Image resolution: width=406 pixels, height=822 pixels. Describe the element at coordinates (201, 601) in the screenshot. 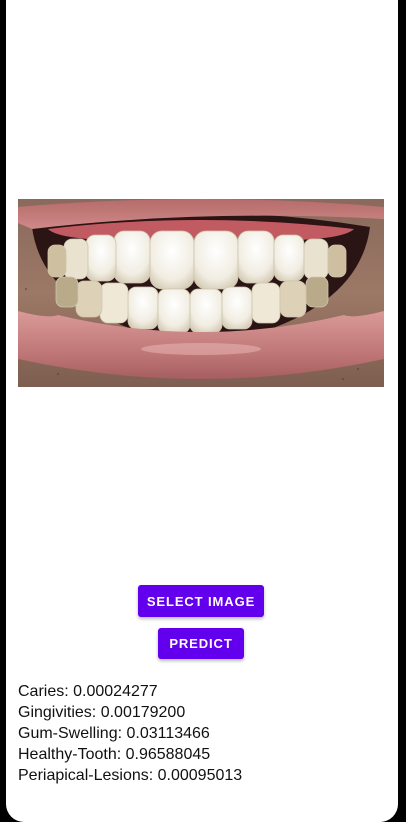

I see `select-image-button: SELECT IMAGE` at that location.